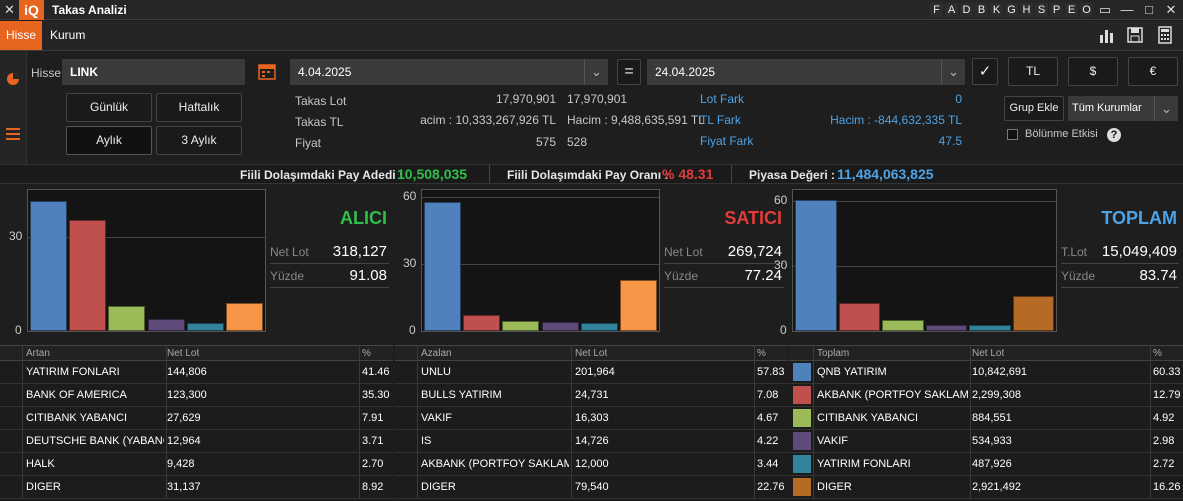  What do you see at coordinates (1114, 135) in the screenshot?
I see `help-icon: ?` at bounding box center [1114, 135].